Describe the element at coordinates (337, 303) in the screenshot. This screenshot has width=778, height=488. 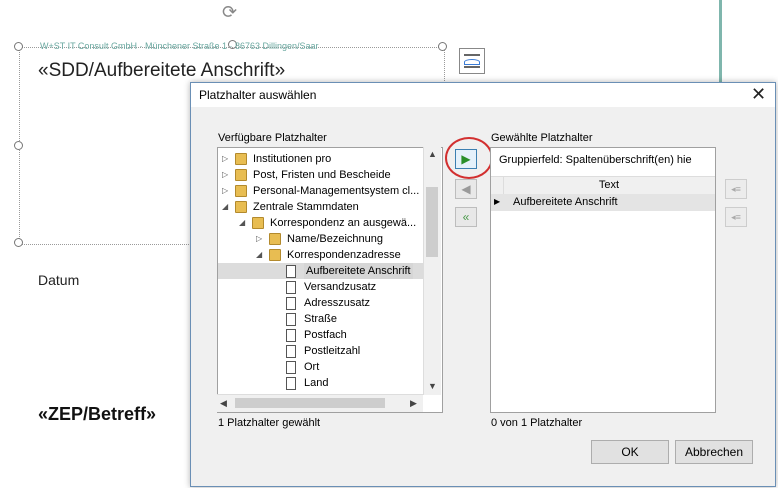
I see `tree-item-label: Adresszusatz` at that location.